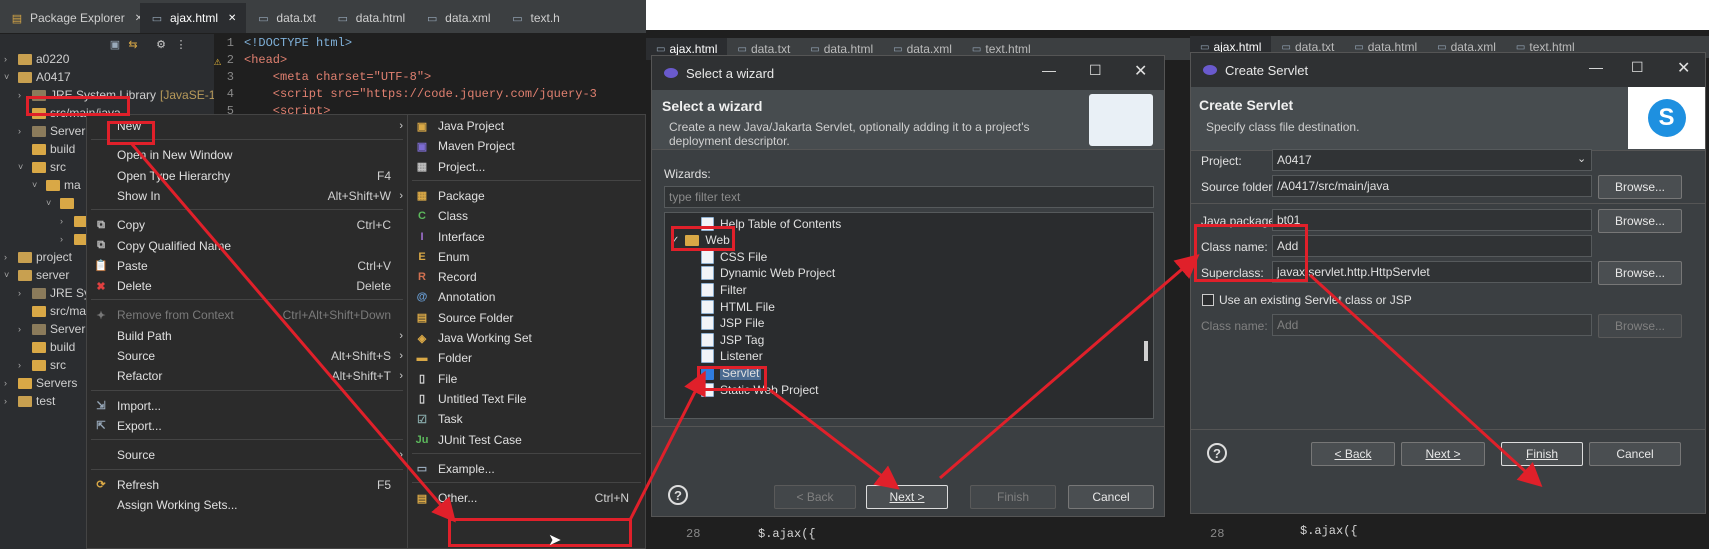 Image resolution: width=1709 pixels, height=549 pixels. I want to click on menu-item-copy: ⧉ Copy Ctrl+C, so click(247, 225).